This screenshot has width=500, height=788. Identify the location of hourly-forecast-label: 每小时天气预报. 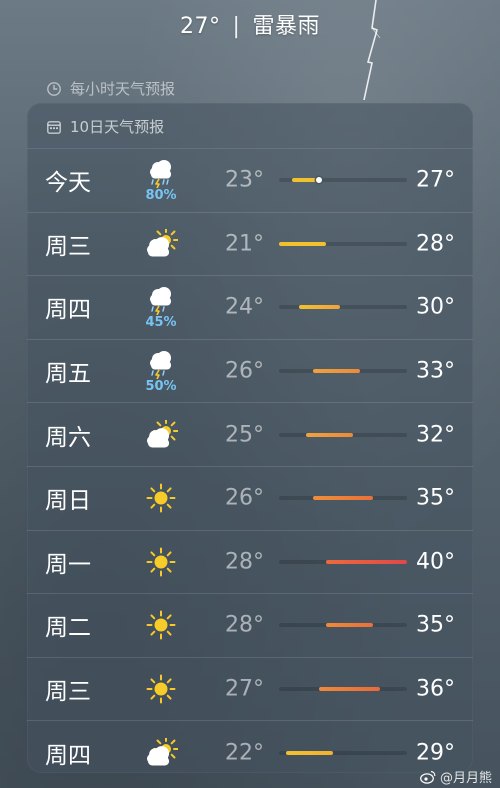
(123, 89).